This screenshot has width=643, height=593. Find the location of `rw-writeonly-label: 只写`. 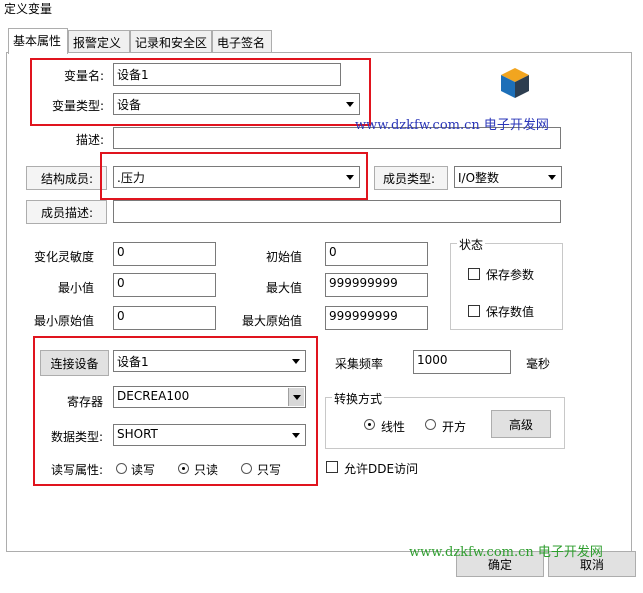

rw-writeonly-label: 只写 is located at coordinates (269, 470).